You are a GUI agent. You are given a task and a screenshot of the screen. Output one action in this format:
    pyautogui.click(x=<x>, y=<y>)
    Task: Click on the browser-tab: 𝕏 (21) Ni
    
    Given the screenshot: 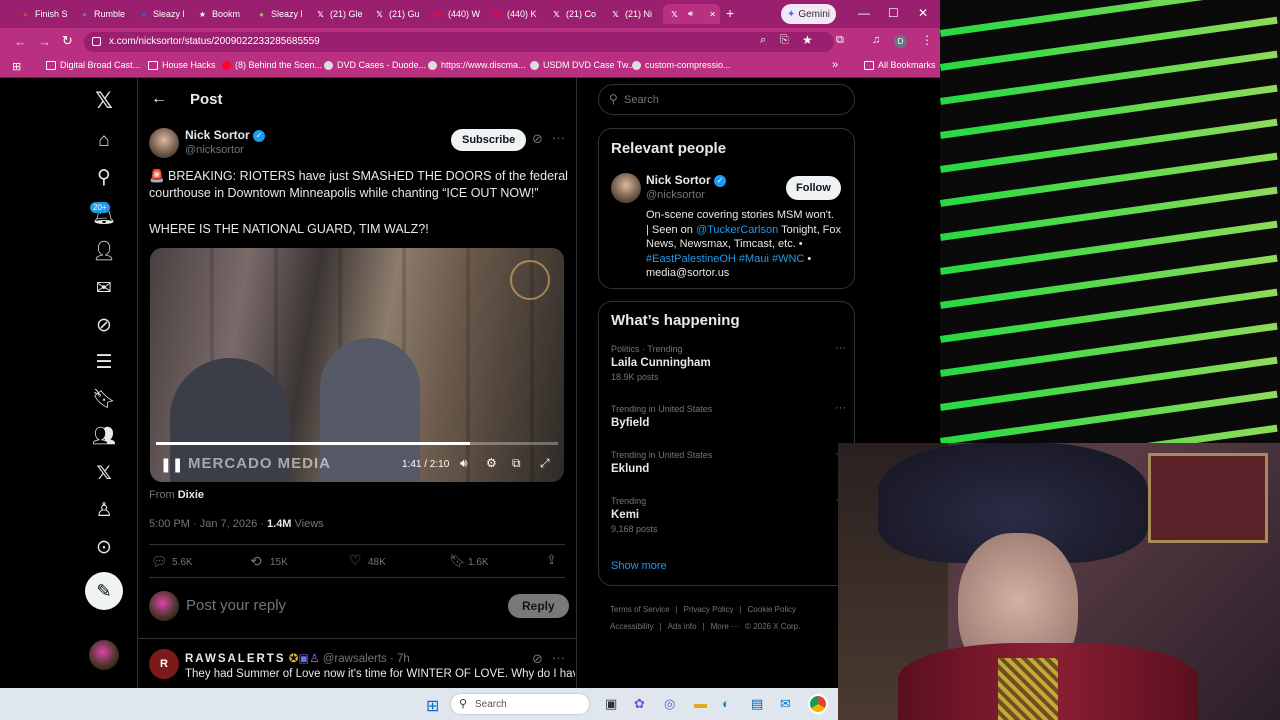 What is the action you would take?
    pyautogui.click(x=632, y=14)
    